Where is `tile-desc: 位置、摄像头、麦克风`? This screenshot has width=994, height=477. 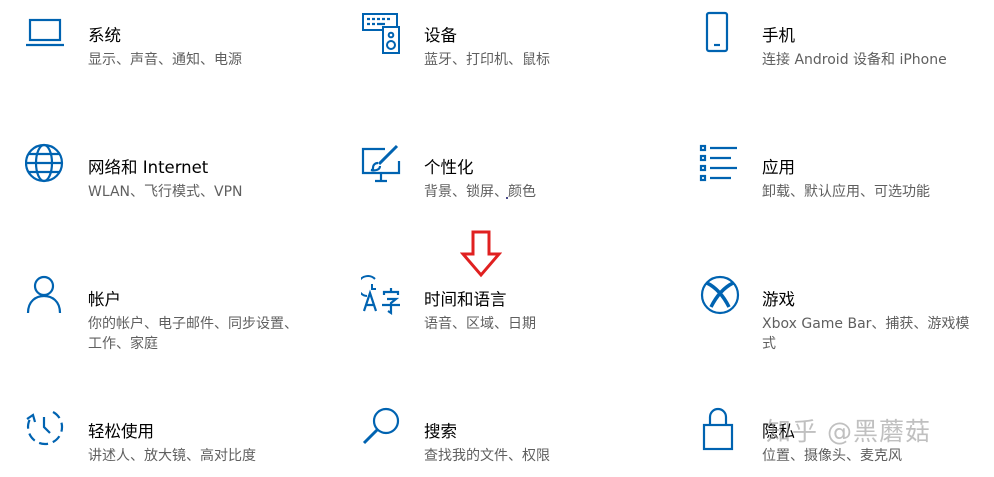 tile-desc: 位置、摄像头、麦克风 is located at coordinates (832, 456).